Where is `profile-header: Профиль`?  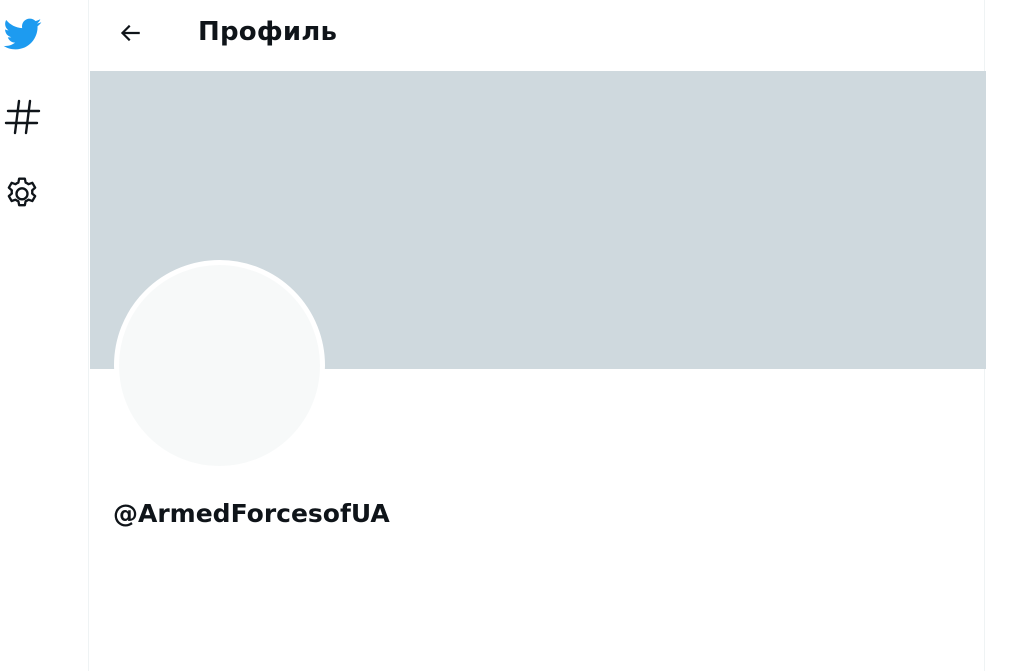 profile-header: Профиль is located at coordinates (536, 35).